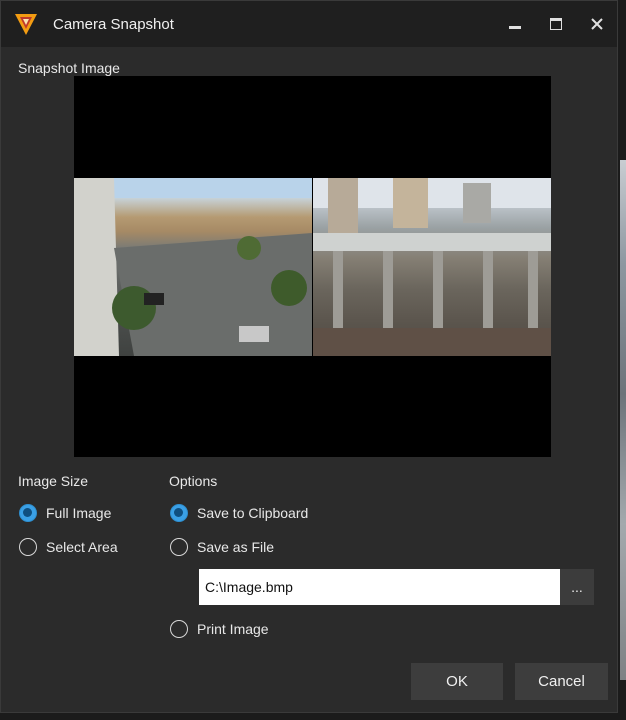 The image size is (626, 720). I want to click on file-path-input: C:\Image.bmp, so click(379, 587).